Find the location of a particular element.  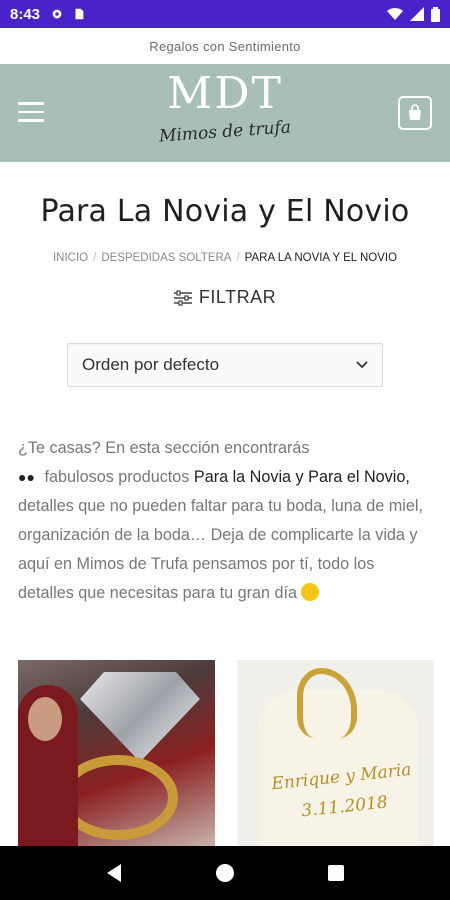

sort-select-value: Orden por defecto is located at coordinates (151, 364).